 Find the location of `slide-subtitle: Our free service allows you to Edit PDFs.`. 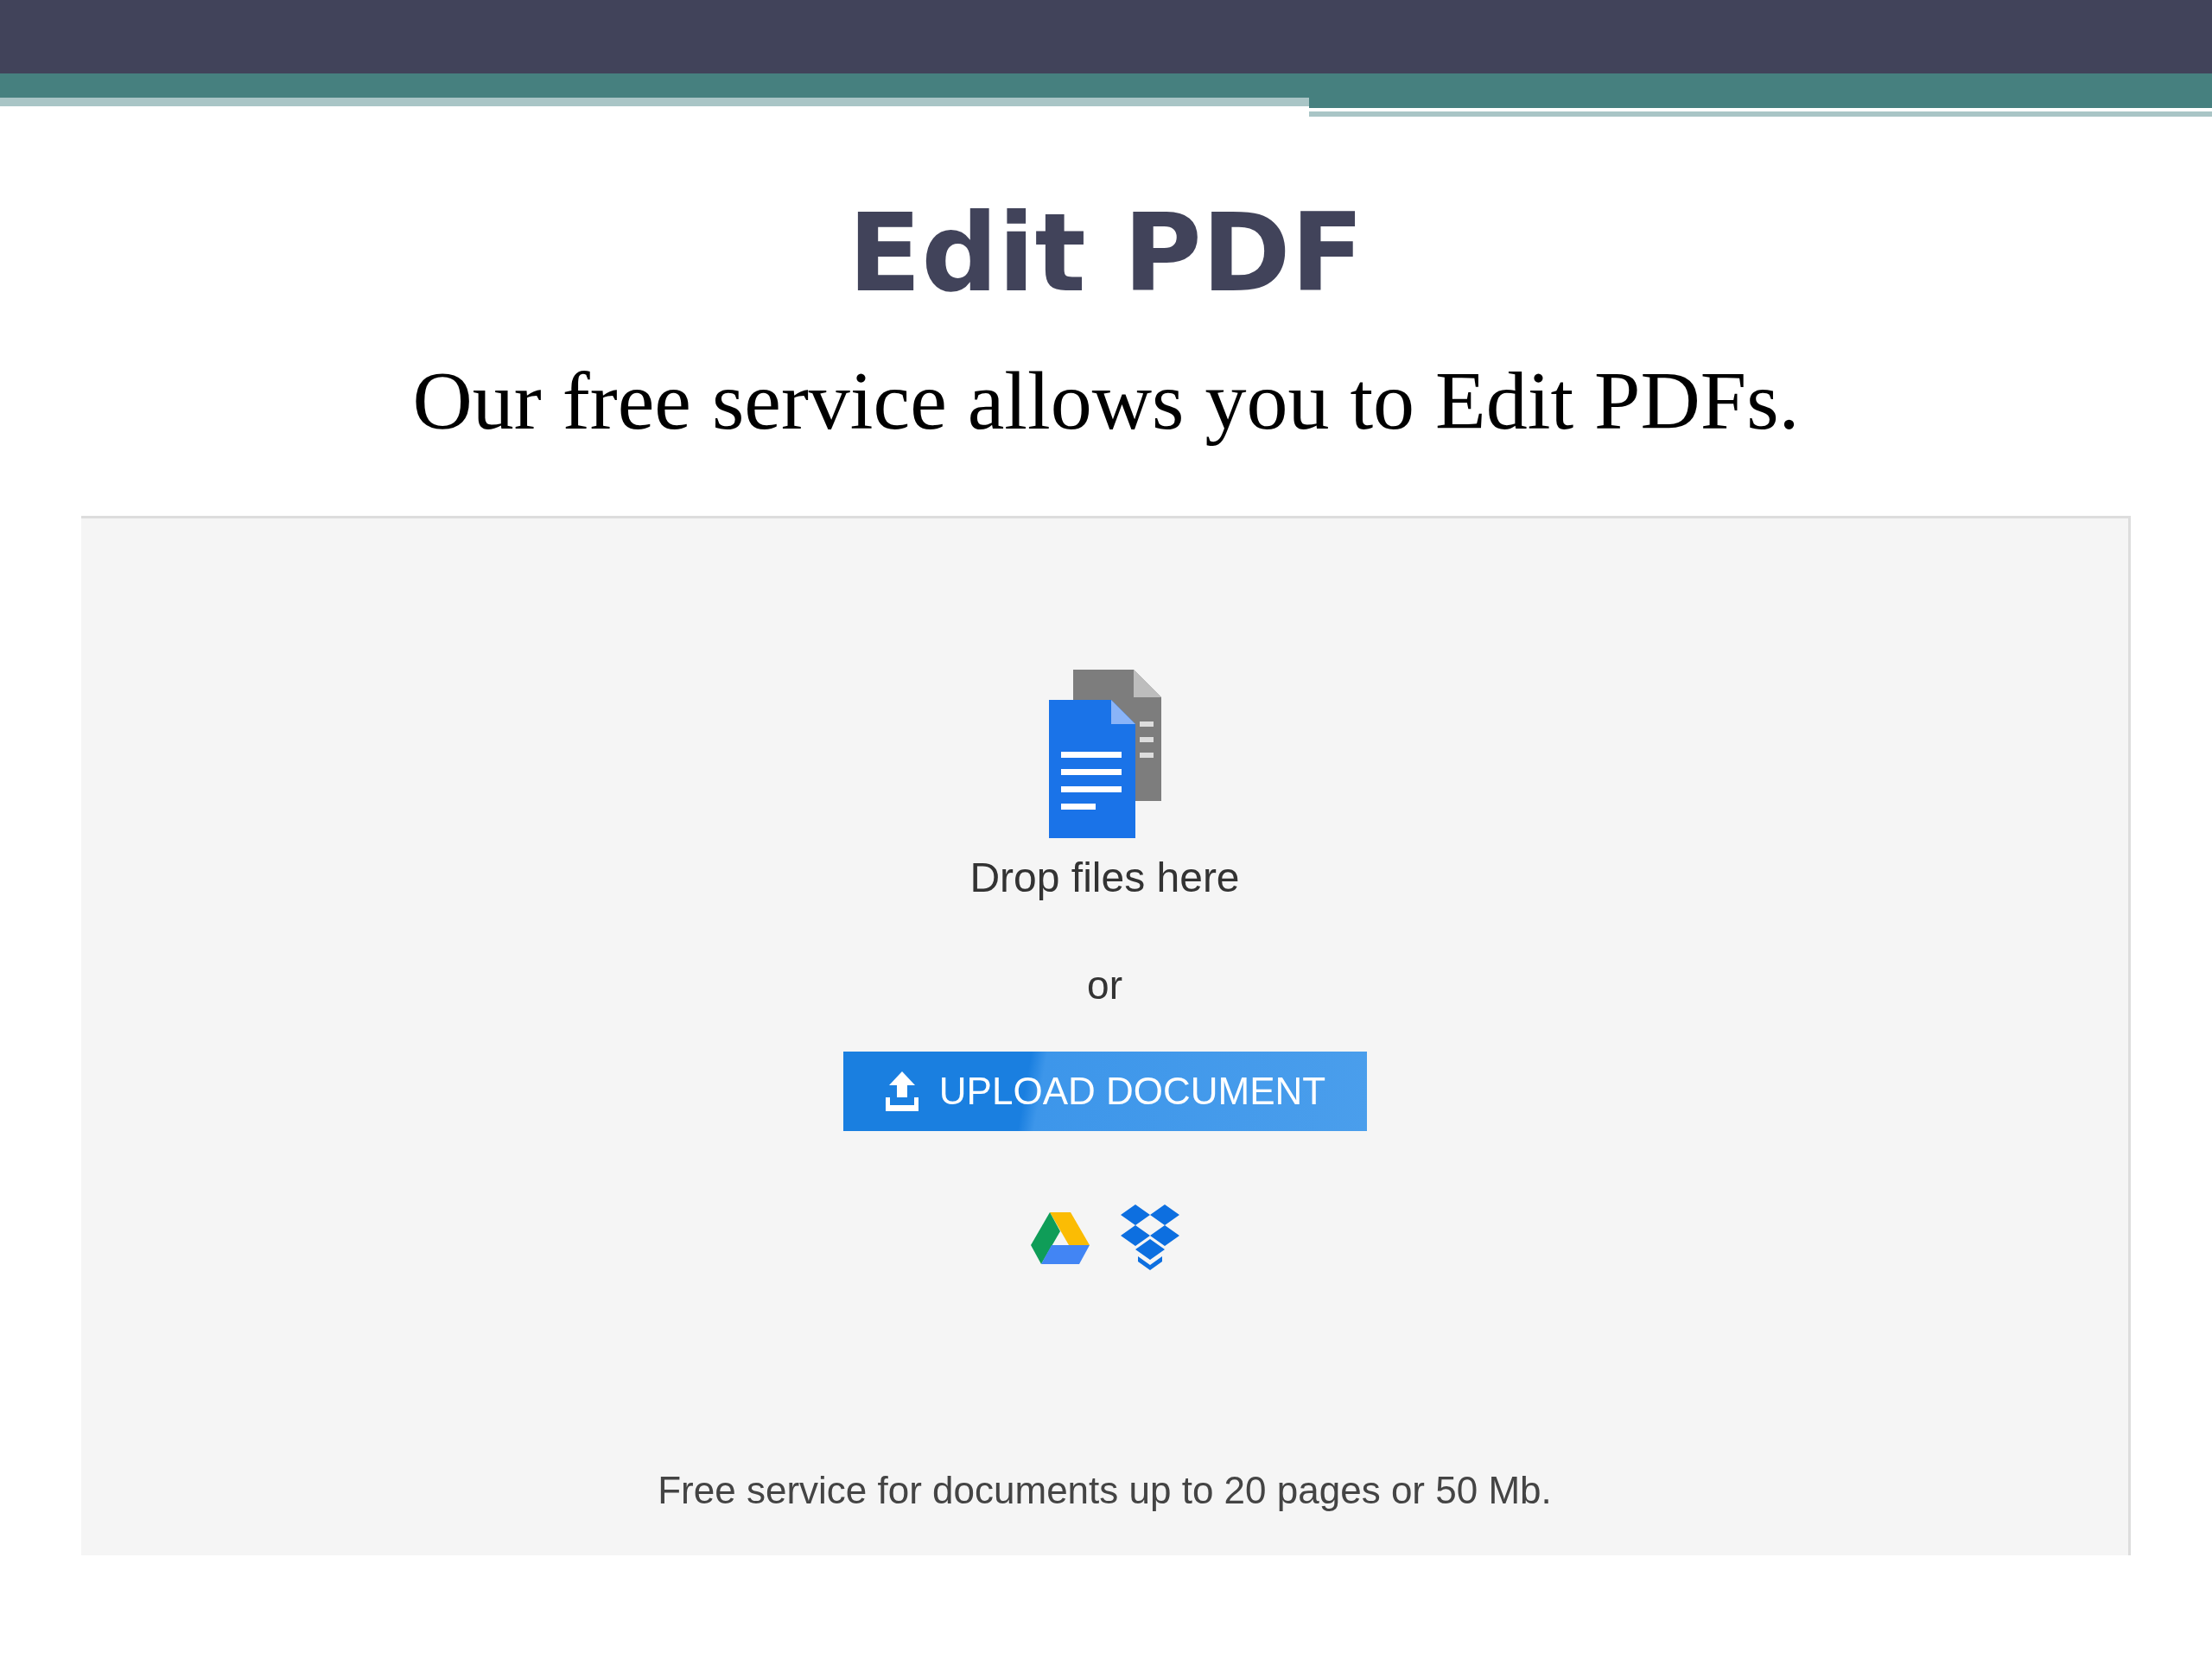

slide-subtitle: Our free service allows you to Edit PDFs. is located at coordinates (1106, 401).